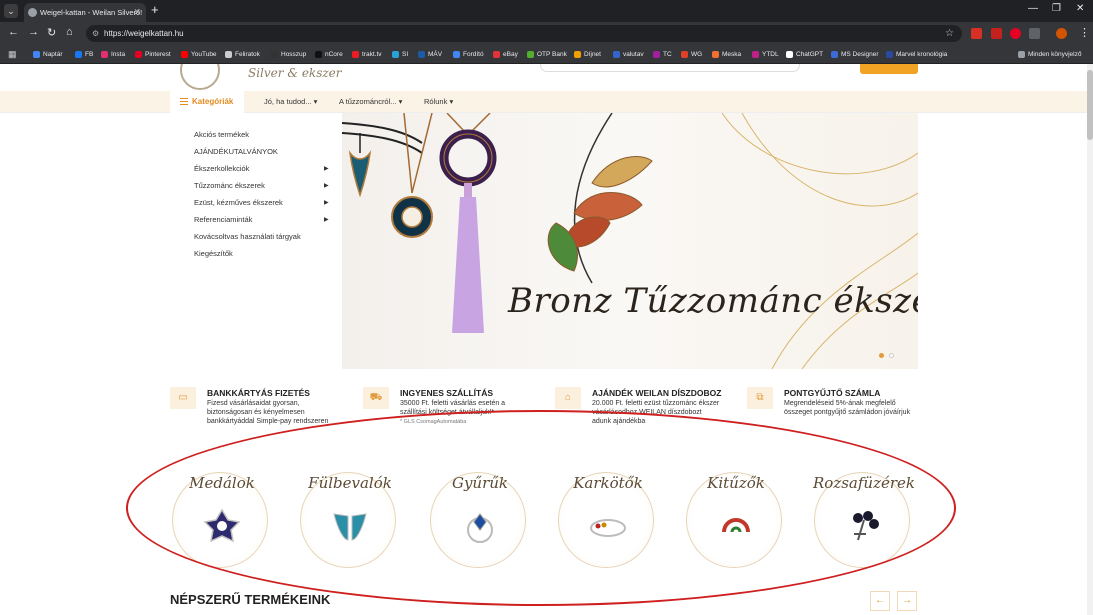 Image resolution: width=1093 pixels, height=615 pixels. I want to click on tab-close-icon: ✕, so click(137, 12).